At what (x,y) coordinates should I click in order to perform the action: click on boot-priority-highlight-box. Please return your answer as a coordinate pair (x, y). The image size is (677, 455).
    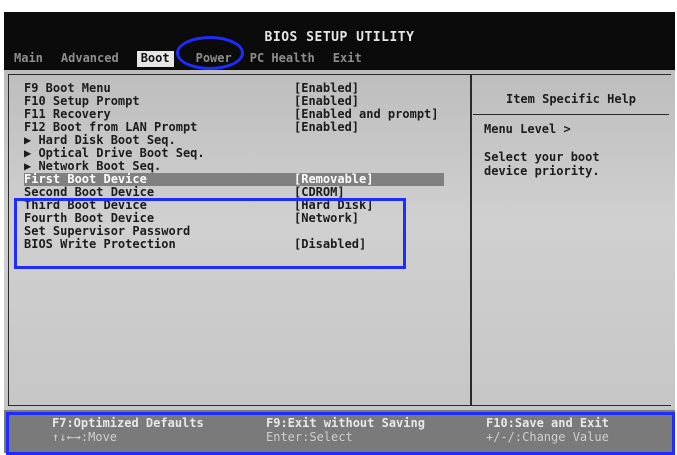
    Looking at the image, I should click on (210, 233).